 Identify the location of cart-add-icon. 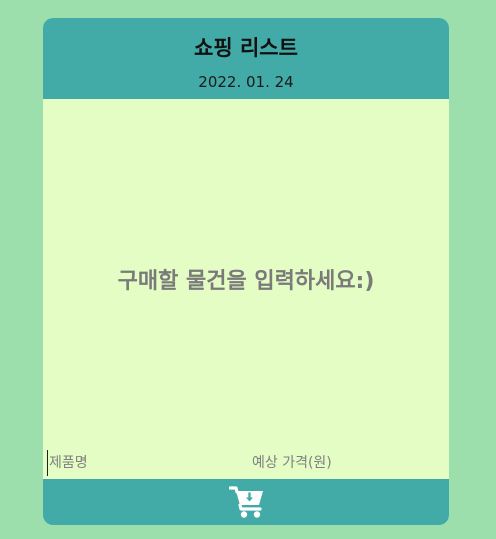
(245, 502).